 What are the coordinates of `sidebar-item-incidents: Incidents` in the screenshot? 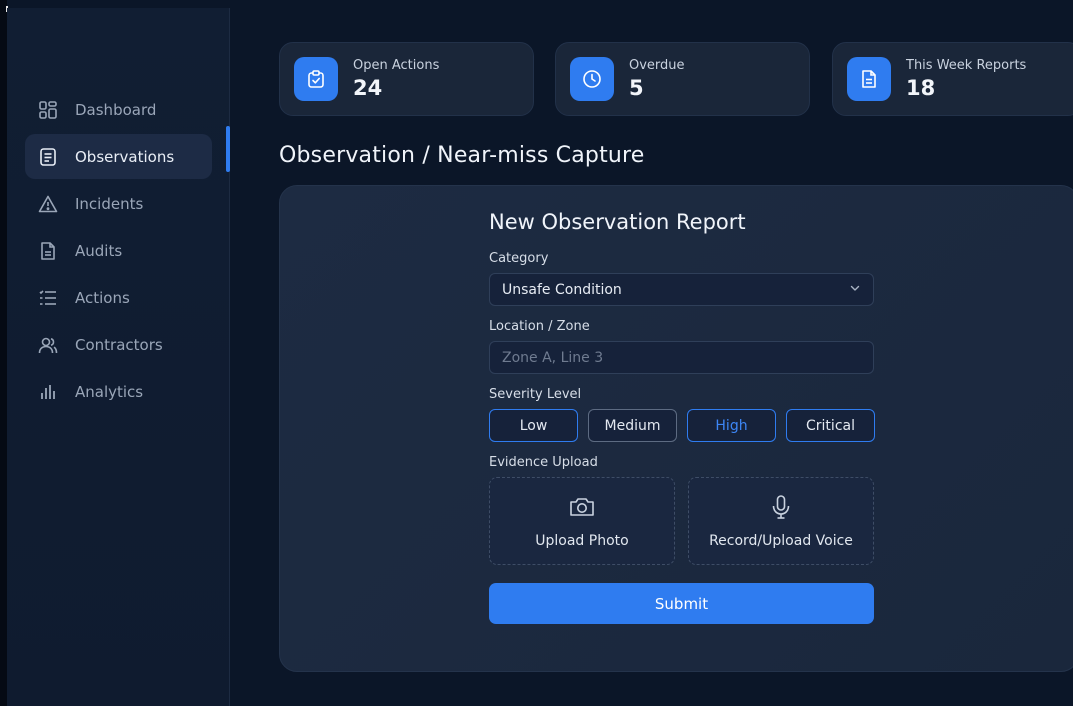 It's located at (118, 203).